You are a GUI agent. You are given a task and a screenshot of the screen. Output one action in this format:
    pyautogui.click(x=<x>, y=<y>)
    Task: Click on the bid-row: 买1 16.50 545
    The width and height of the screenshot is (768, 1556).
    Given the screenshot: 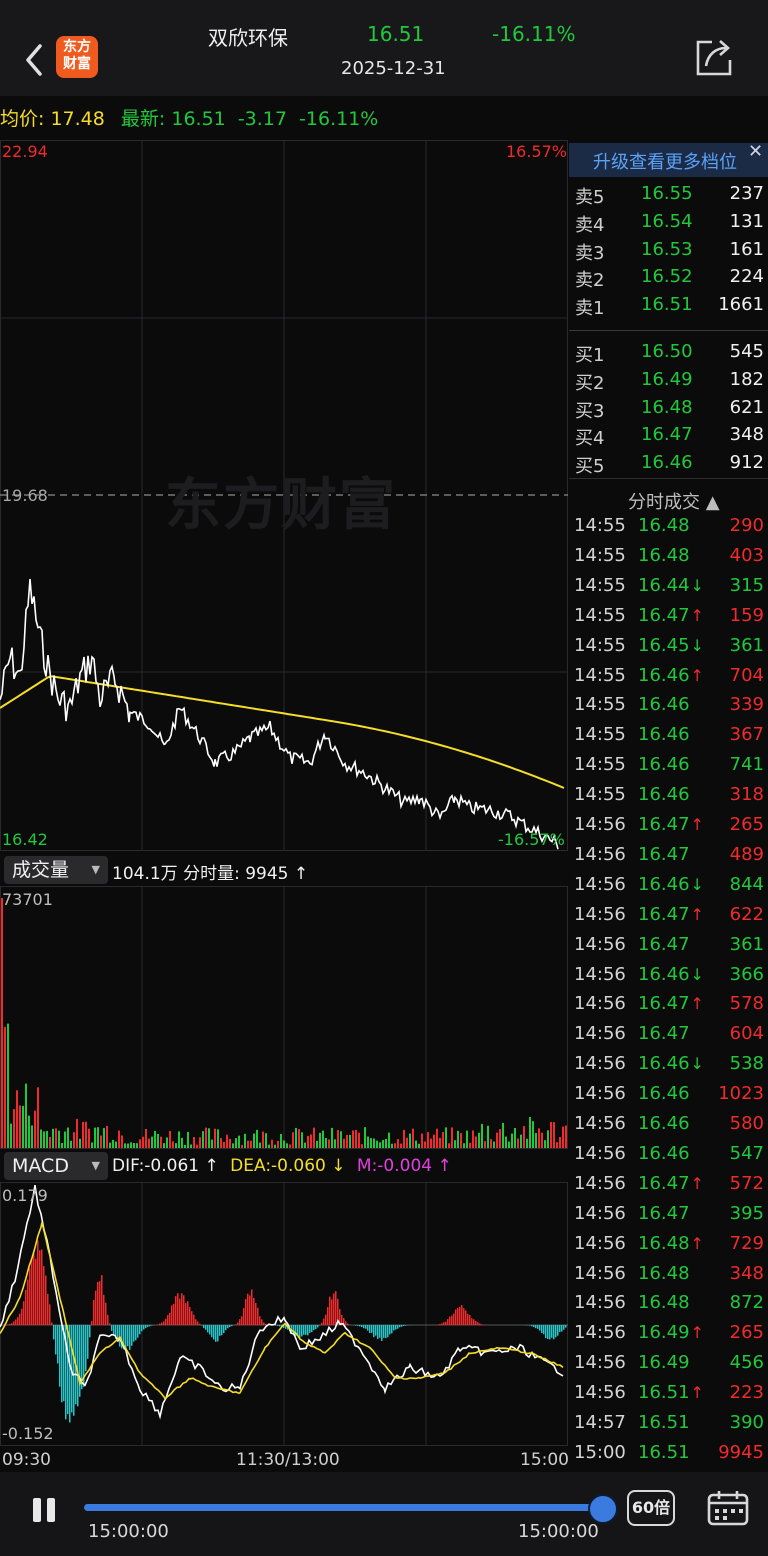 What is the action you would take?
    pyautogui.click(x=668, y=354)
    